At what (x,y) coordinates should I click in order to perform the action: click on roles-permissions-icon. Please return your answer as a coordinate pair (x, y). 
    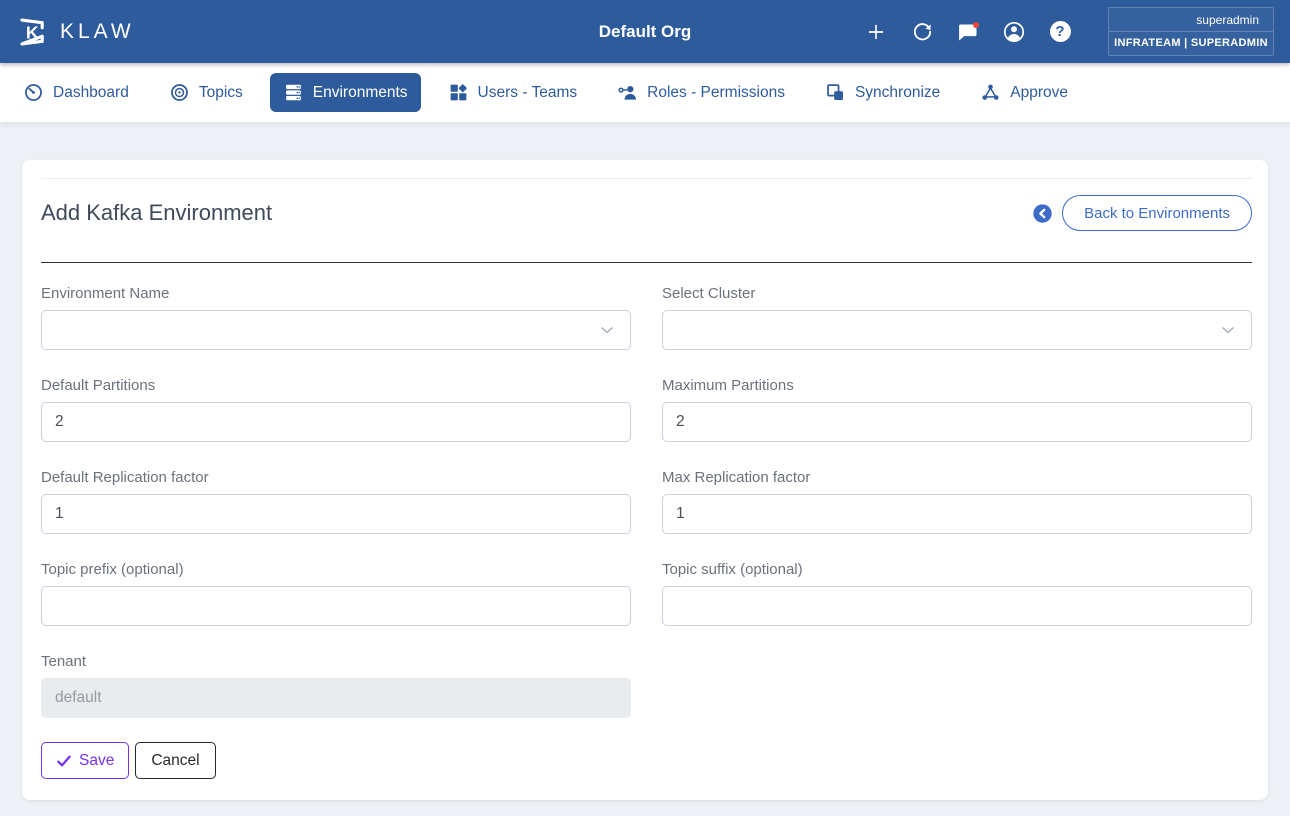
    Looking at the image, I should click on (627, 93).